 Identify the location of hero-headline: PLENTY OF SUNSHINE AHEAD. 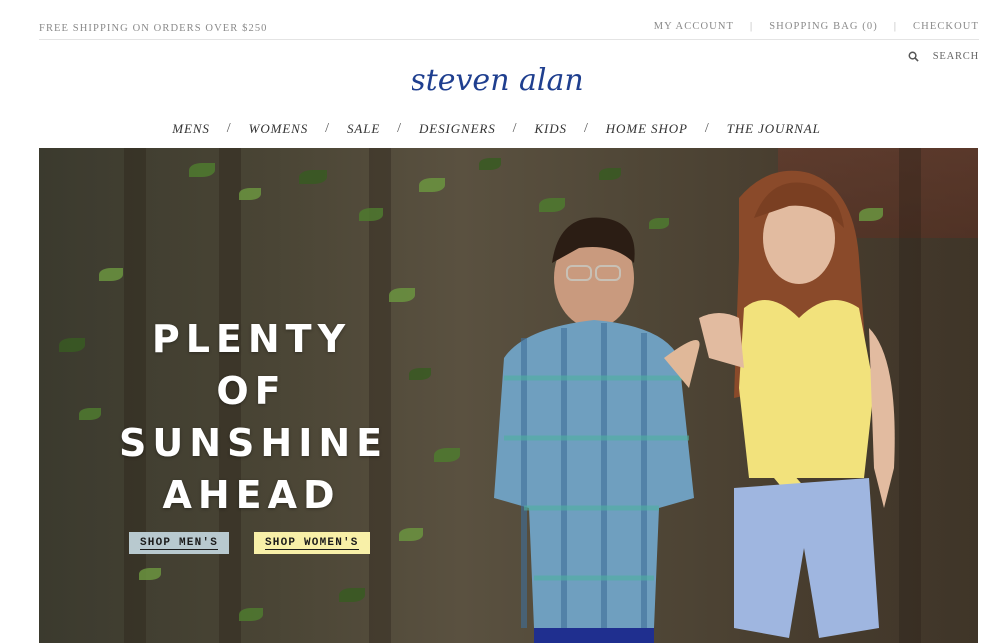
(251, 417).